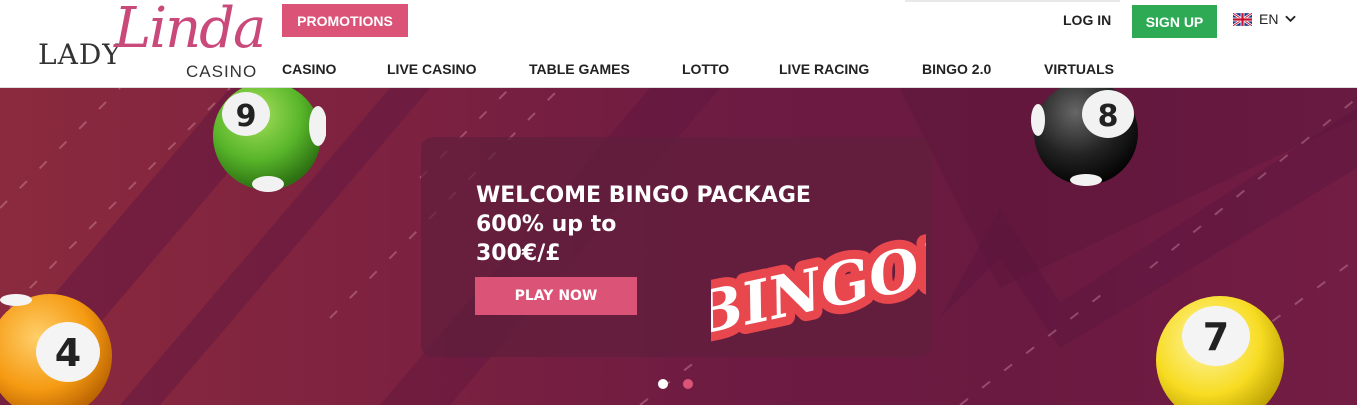 The image size is (1357, 405). What do you see at coordinates (556, 296) in the screenshot?
I see `play-now-button: PLAY NOW` at bounding box center [556, 296].